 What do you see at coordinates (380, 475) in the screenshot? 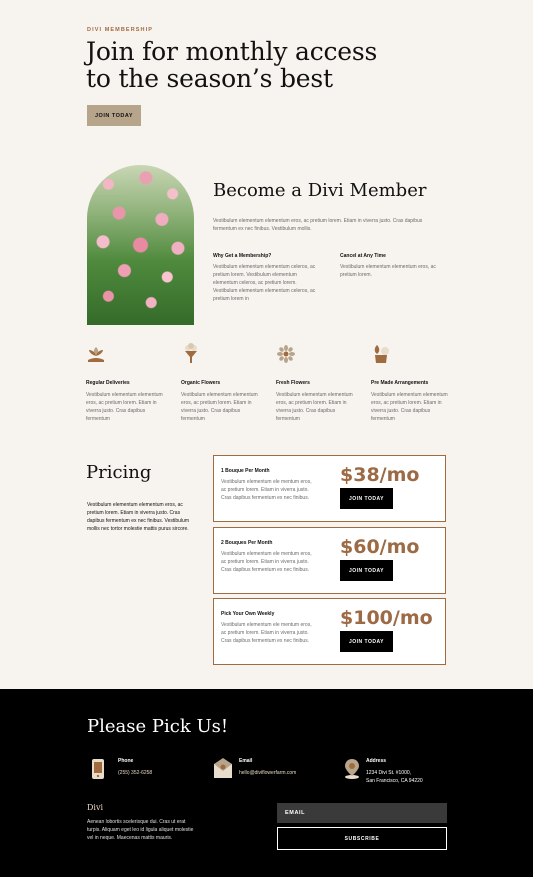
I see `plan-price: $38/mo` at bounding box center [380, 475].